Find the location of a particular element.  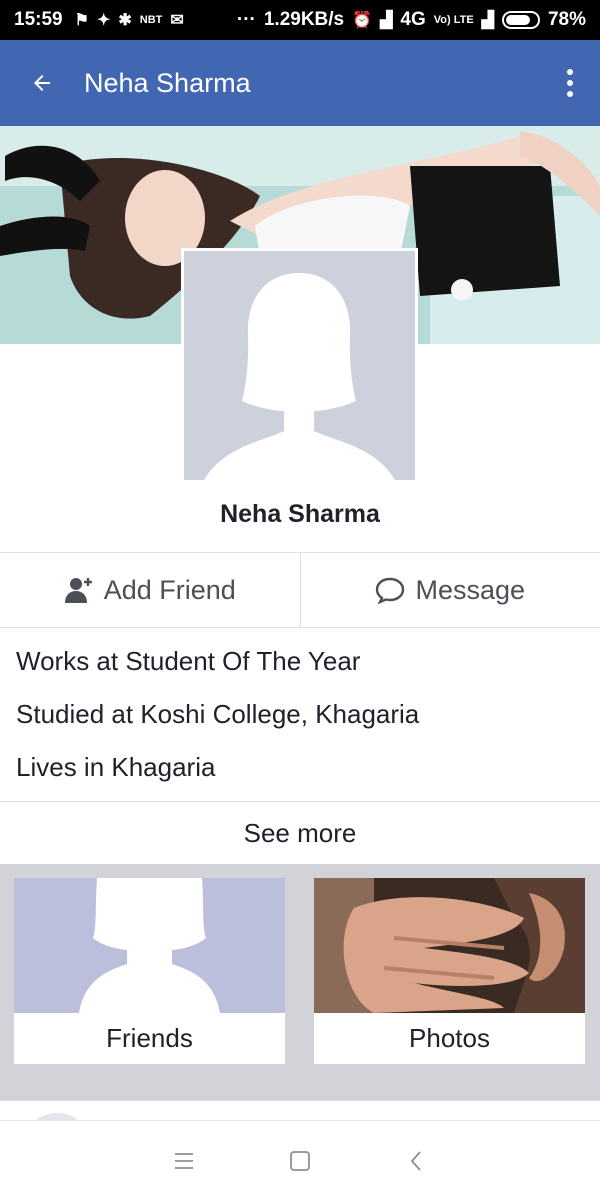

intro-location: Lives in Khagaria is located at coordinates (116, 767).